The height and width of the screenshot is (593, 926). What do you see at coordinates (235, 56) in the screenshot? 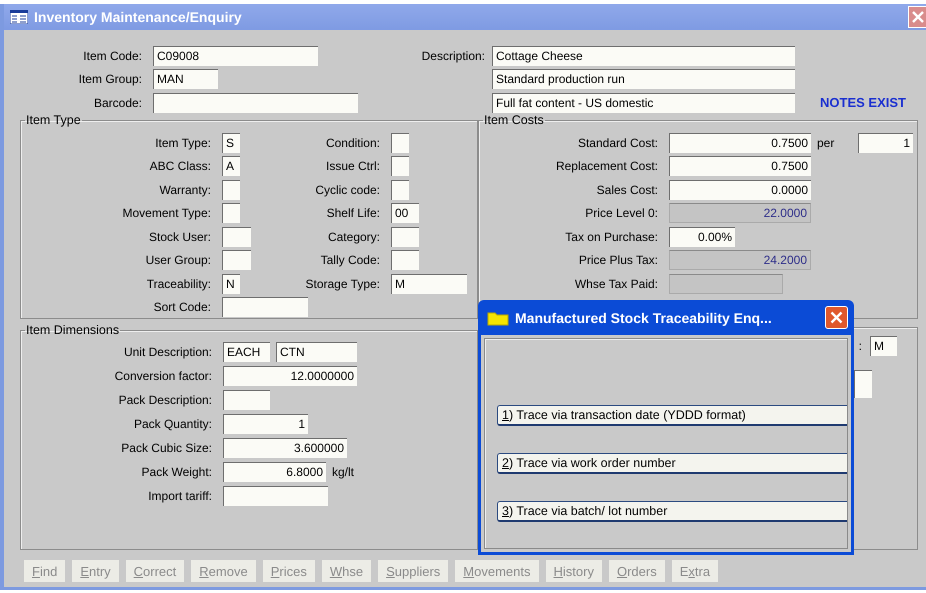
I see `text-field: C09008` at bounding box center [235, 56].